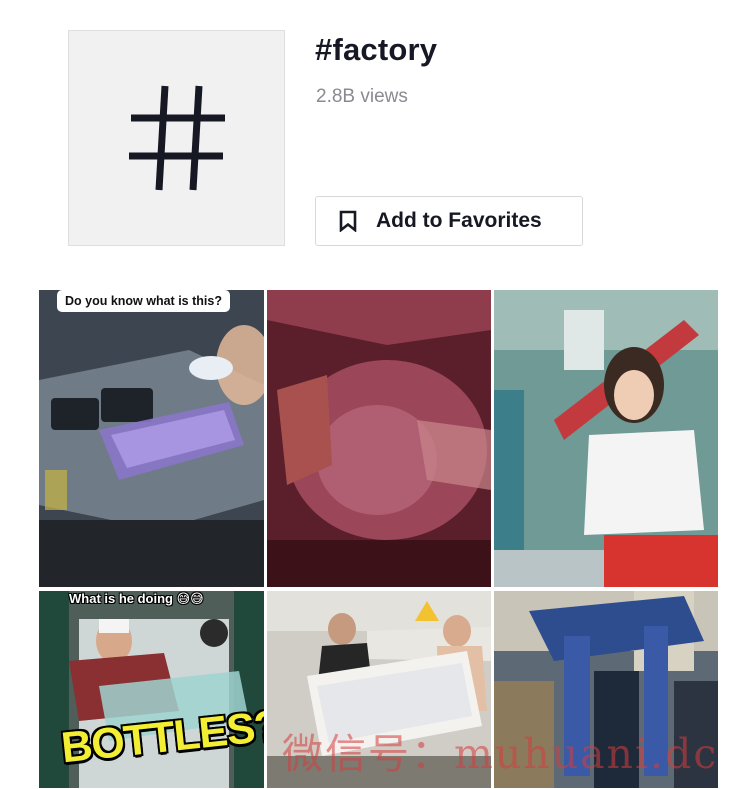 Image resolution: width=752 pixels, height=789 pixels. Describe the element at coordinates (362, 96) in the screenshot. I see `view-count: 2.8B views` at that location.